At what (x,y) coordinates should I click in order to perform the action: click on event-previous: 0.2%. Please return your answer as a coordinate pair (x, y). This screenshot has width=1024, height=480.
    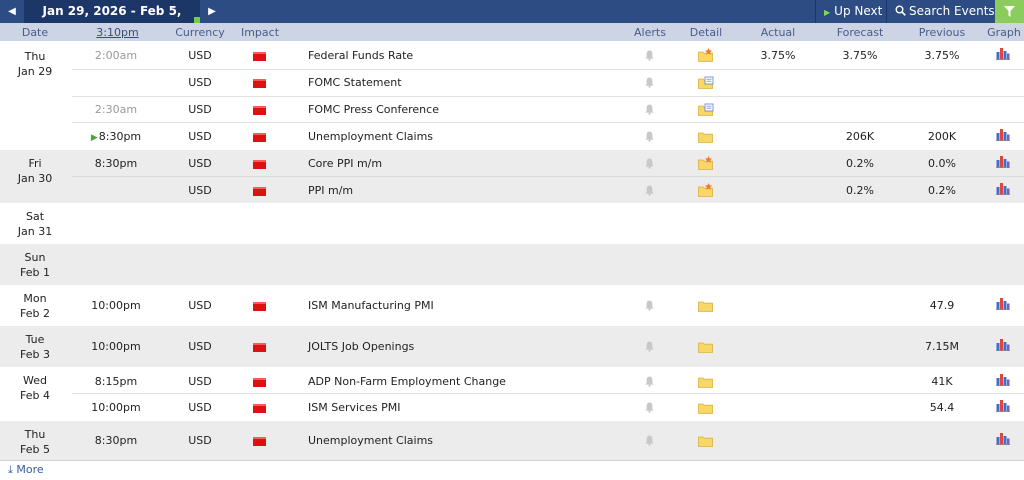
    Looking at the image, I should click on (942, 190).